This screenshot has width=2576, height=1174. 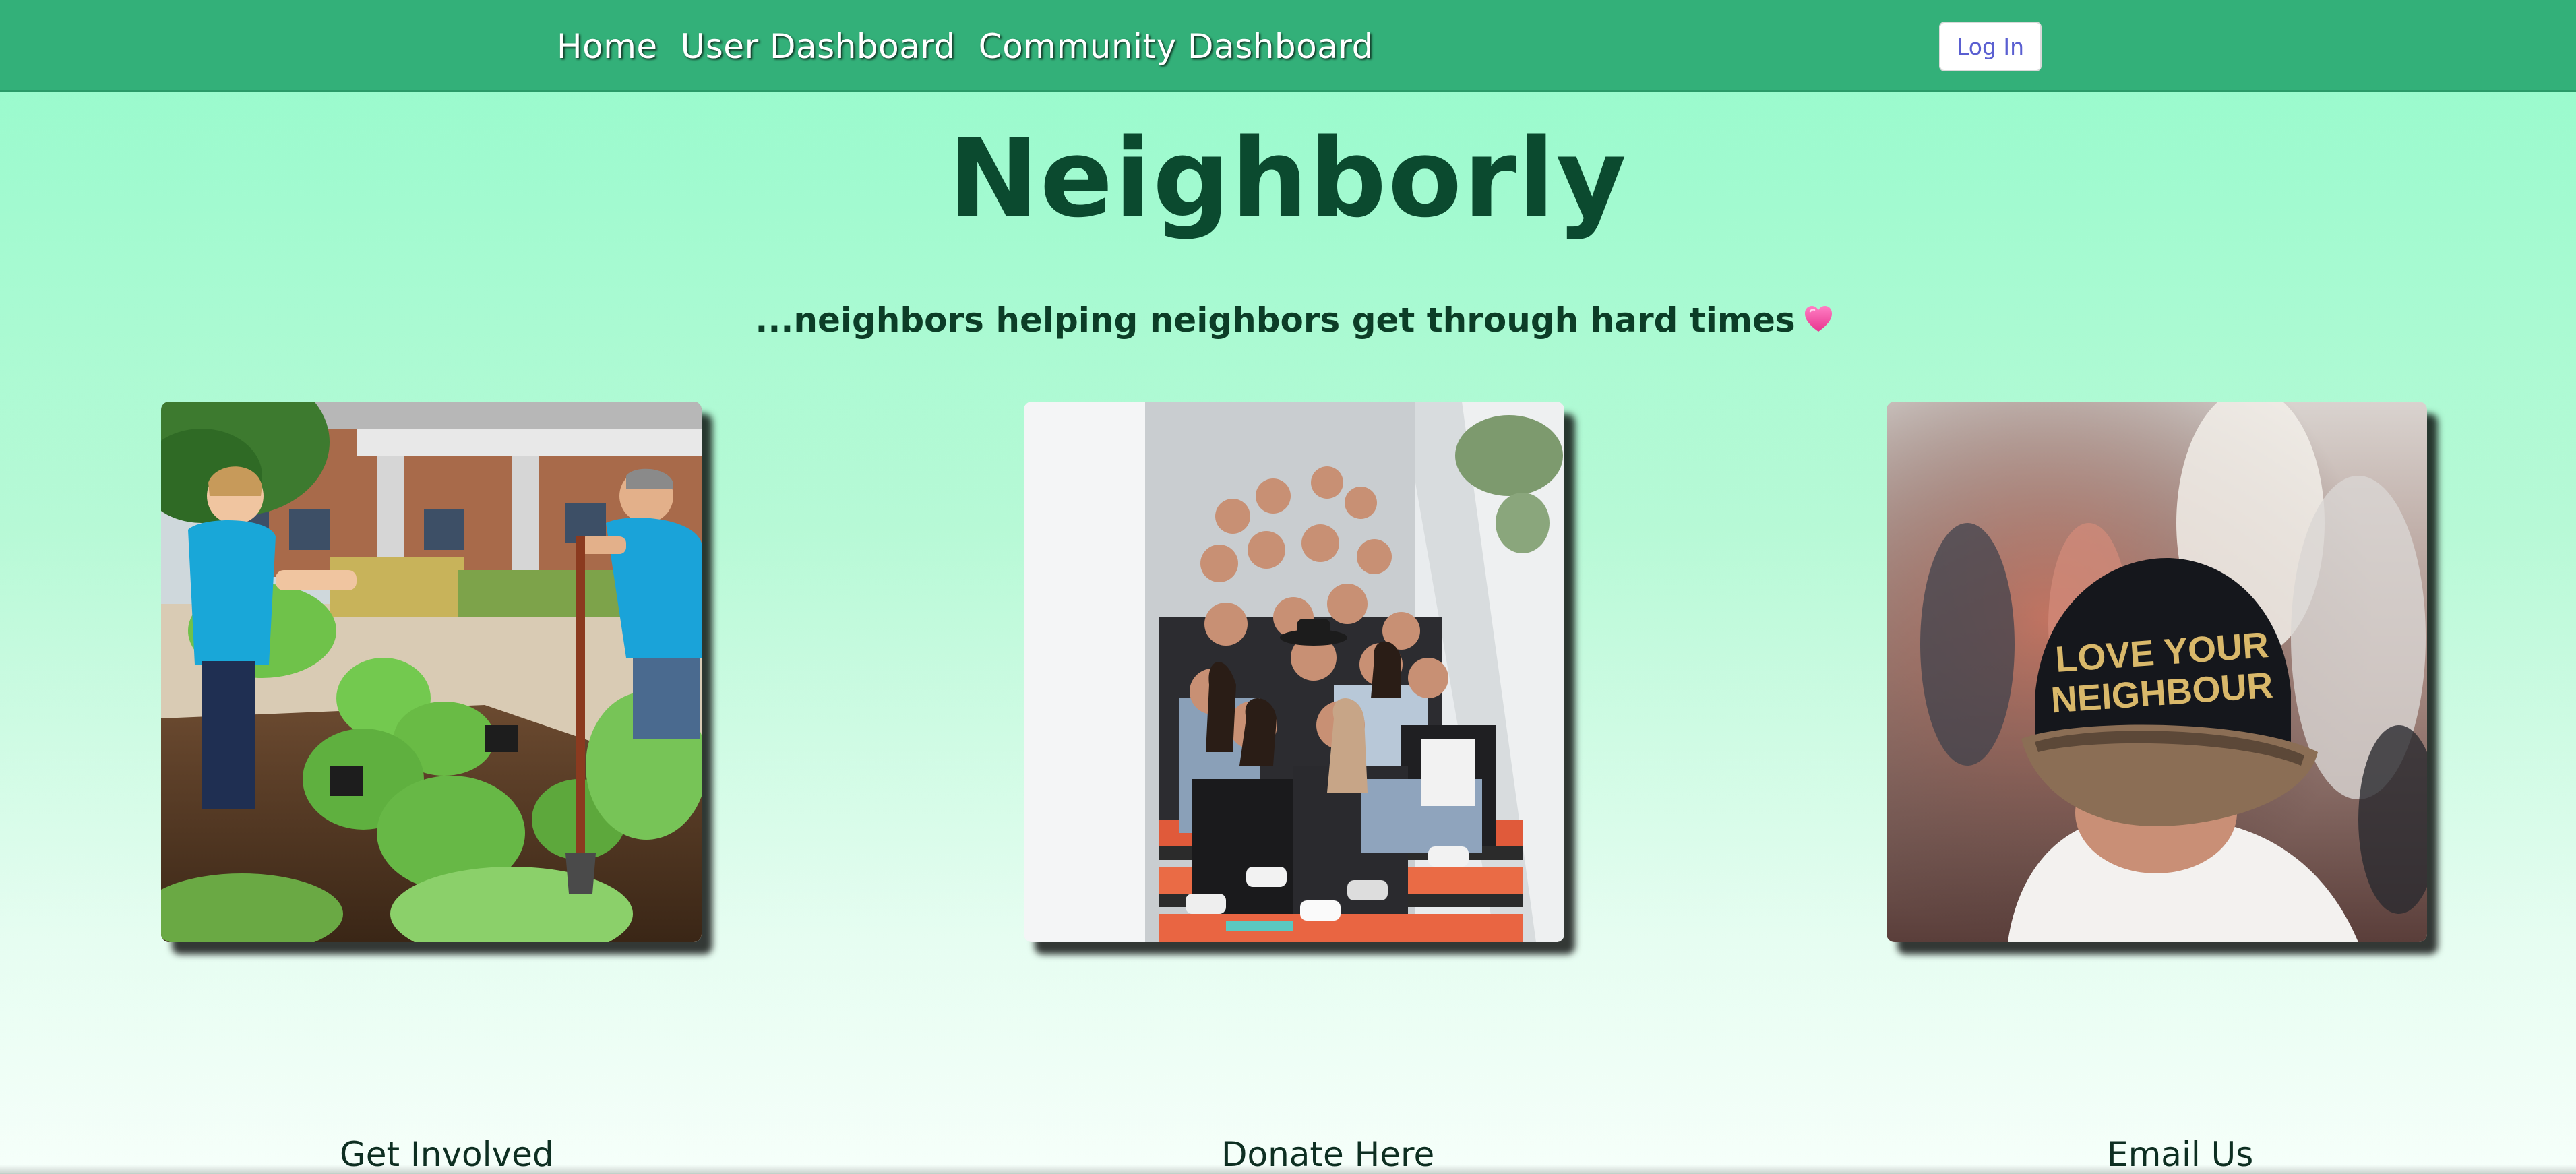 What do you see at coordinates (608, 46) in the screenshot?
I see `nav-link-home: Home` at bounding box center [608, 46].